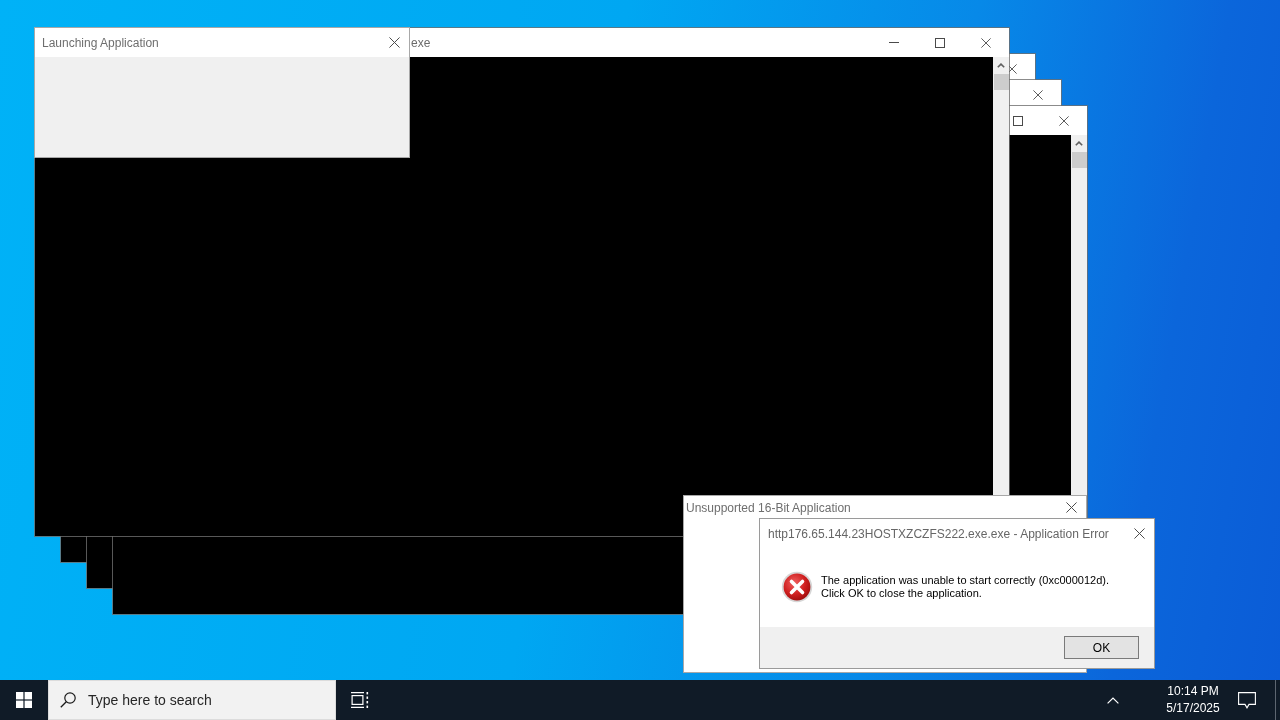 This screenshot has height=720, width=1280. Describe the element at coordinates (1193, 700) in the screenshot. I see `clock-button: 10:14 PM 5/17/2025` at that location.